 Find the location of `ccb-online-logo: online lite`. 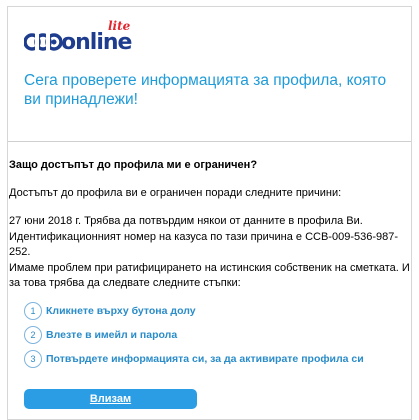

ccb-online-logo: online lite is located at coordinates (79, 39).